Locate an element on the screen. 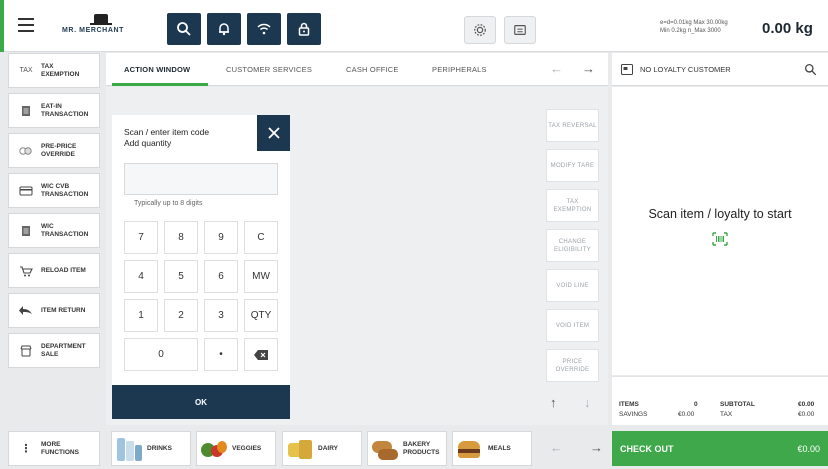 The height and width of the screenshot is (469, 828). sidebar-item-wic-cvb: WIC CVB TRANSACTION is located at coordinates (54, 190).